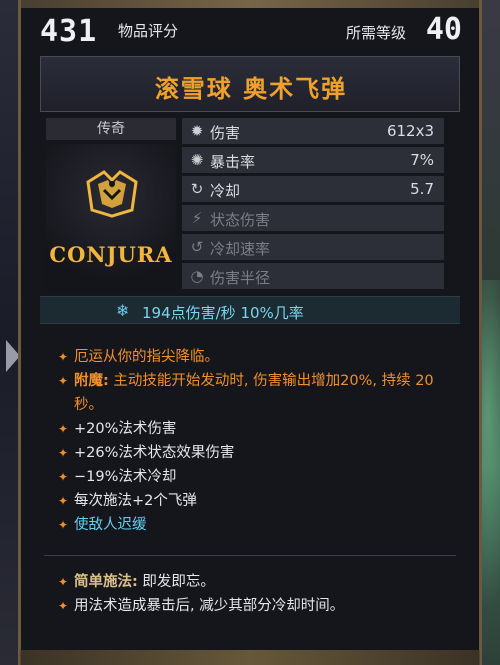 The width and height of the screenshot is (500, 665). Describe the element at coordinates (250, 555) in the screenshot. I see `section-divider` at that location.